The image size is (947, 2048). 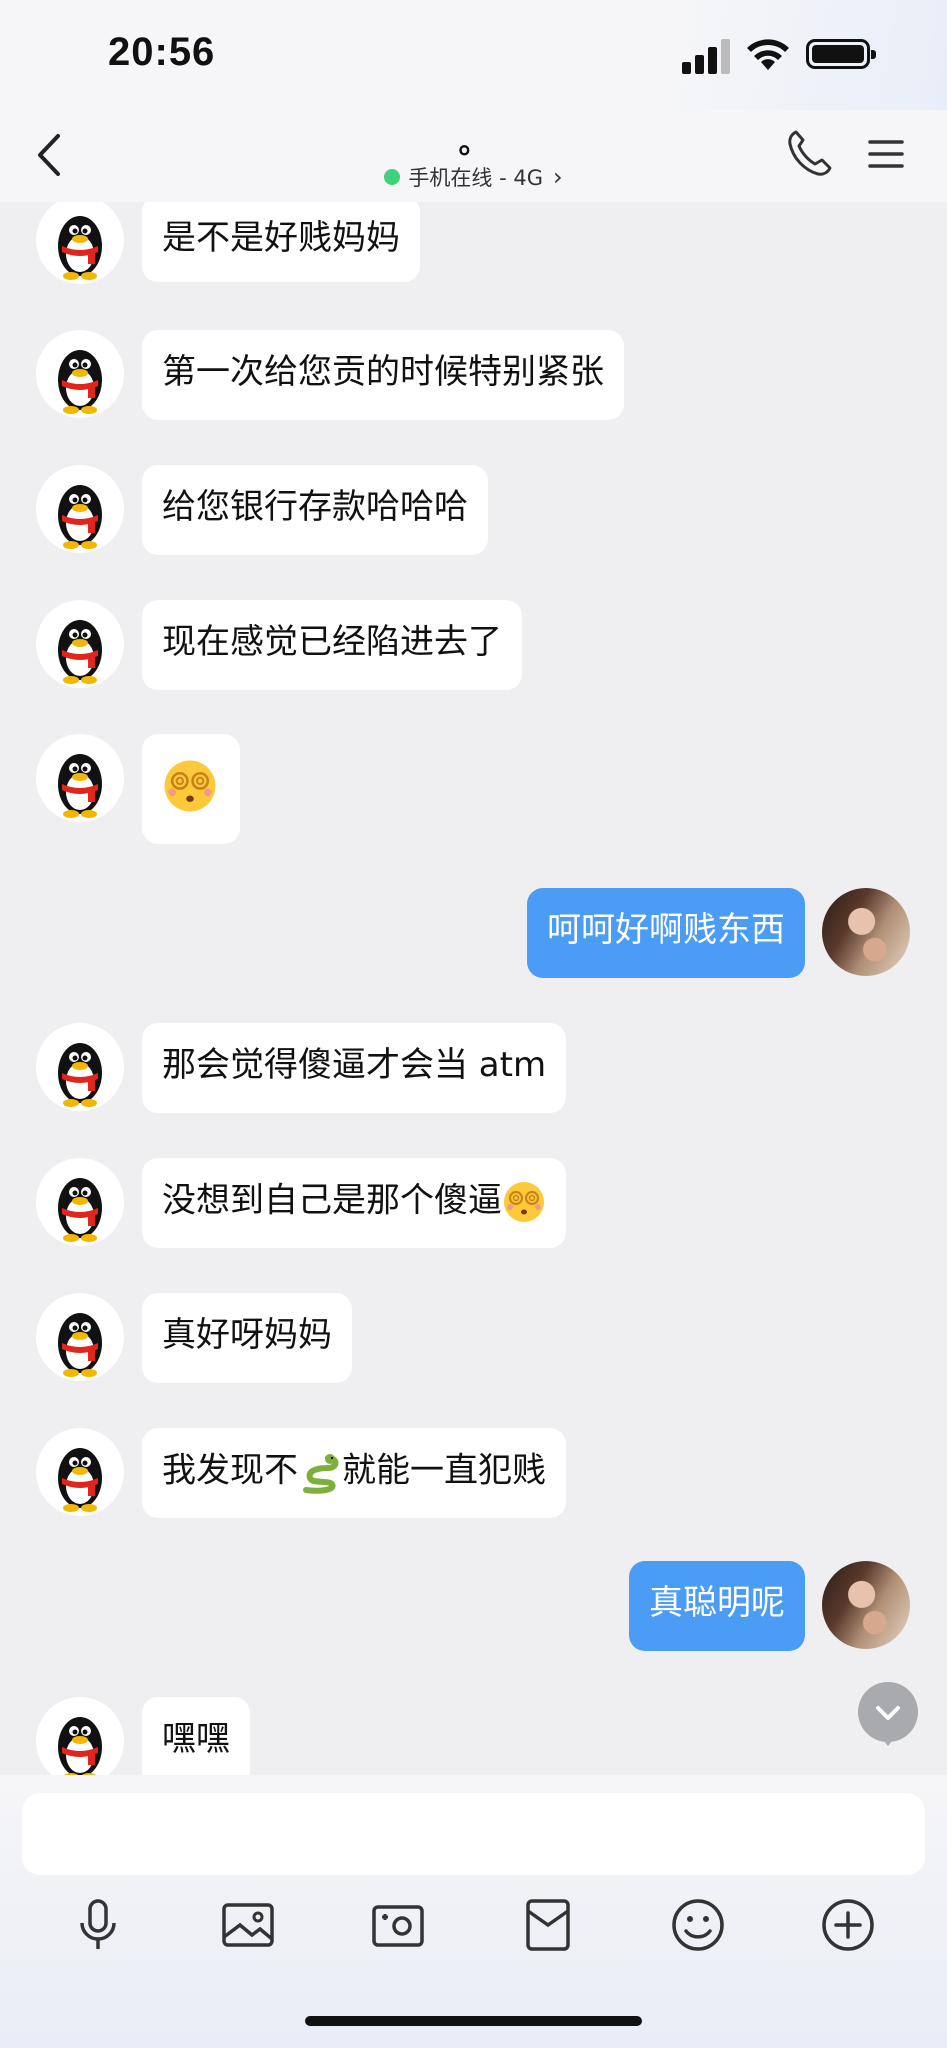 I want to click on composer, so click(x=473, y=1911).